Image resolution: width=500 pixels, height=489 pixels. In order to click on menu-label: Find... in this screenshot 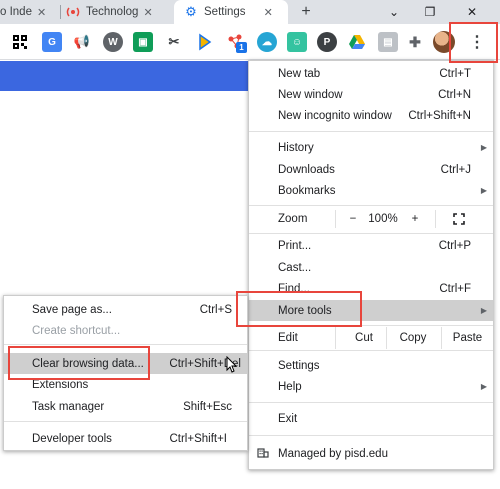, I will do `click(294, 288)`.